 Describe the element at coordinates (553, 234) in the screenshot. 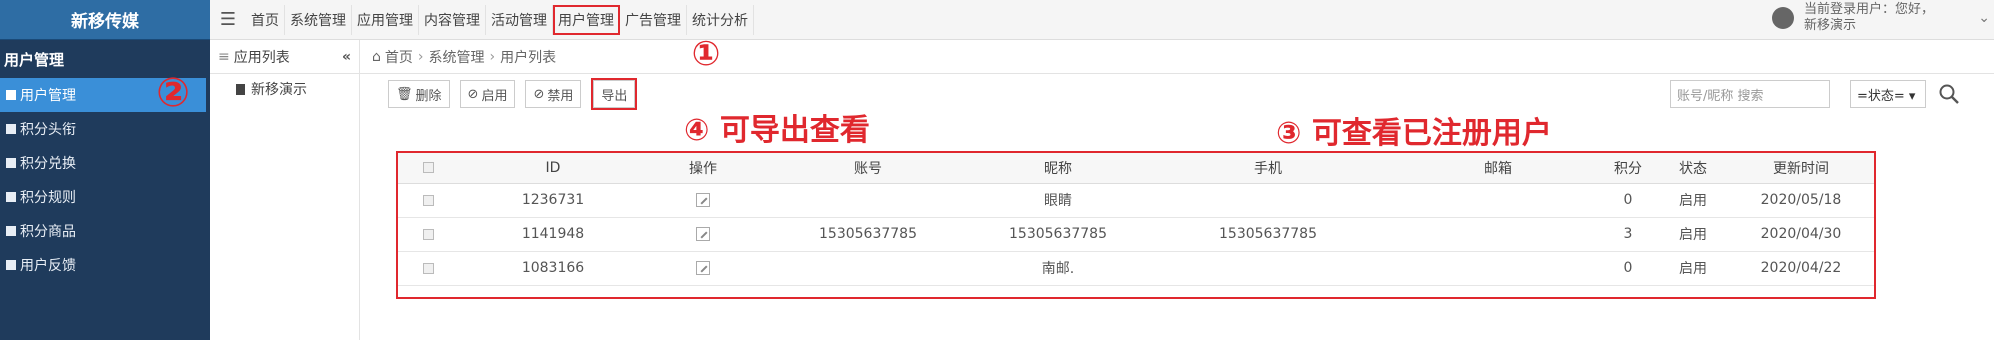

I see `cell-id: 1141948` at that location.